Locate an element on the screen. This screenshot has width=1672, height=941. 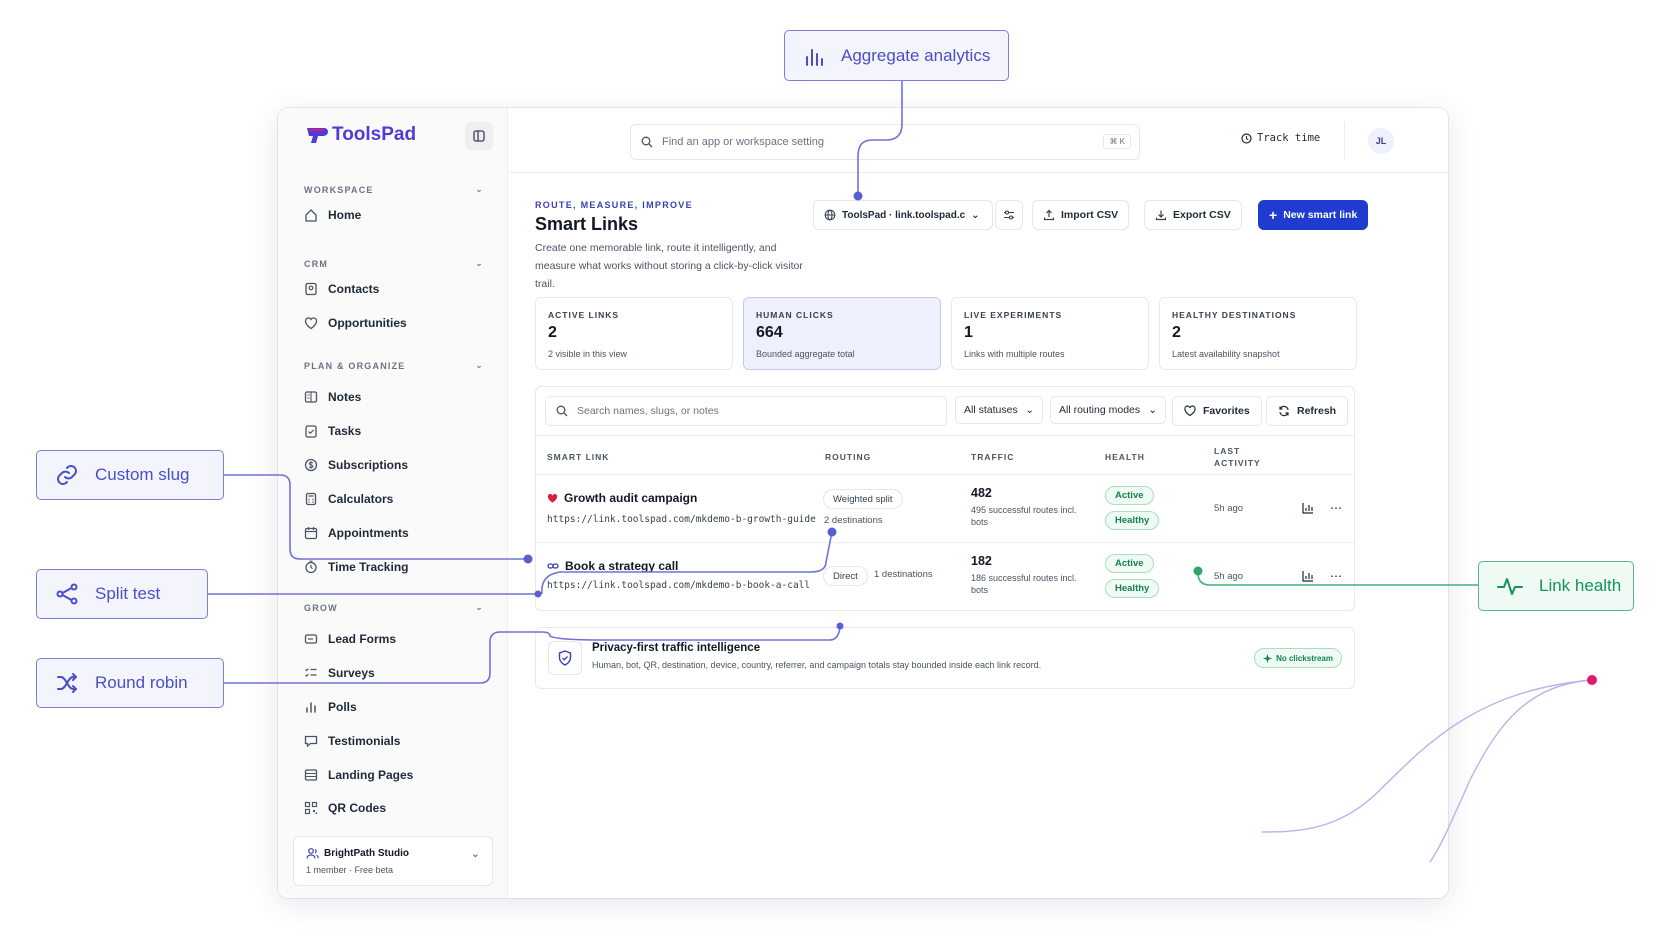
page-title: Smart Links is located at coordinates (587, 224).